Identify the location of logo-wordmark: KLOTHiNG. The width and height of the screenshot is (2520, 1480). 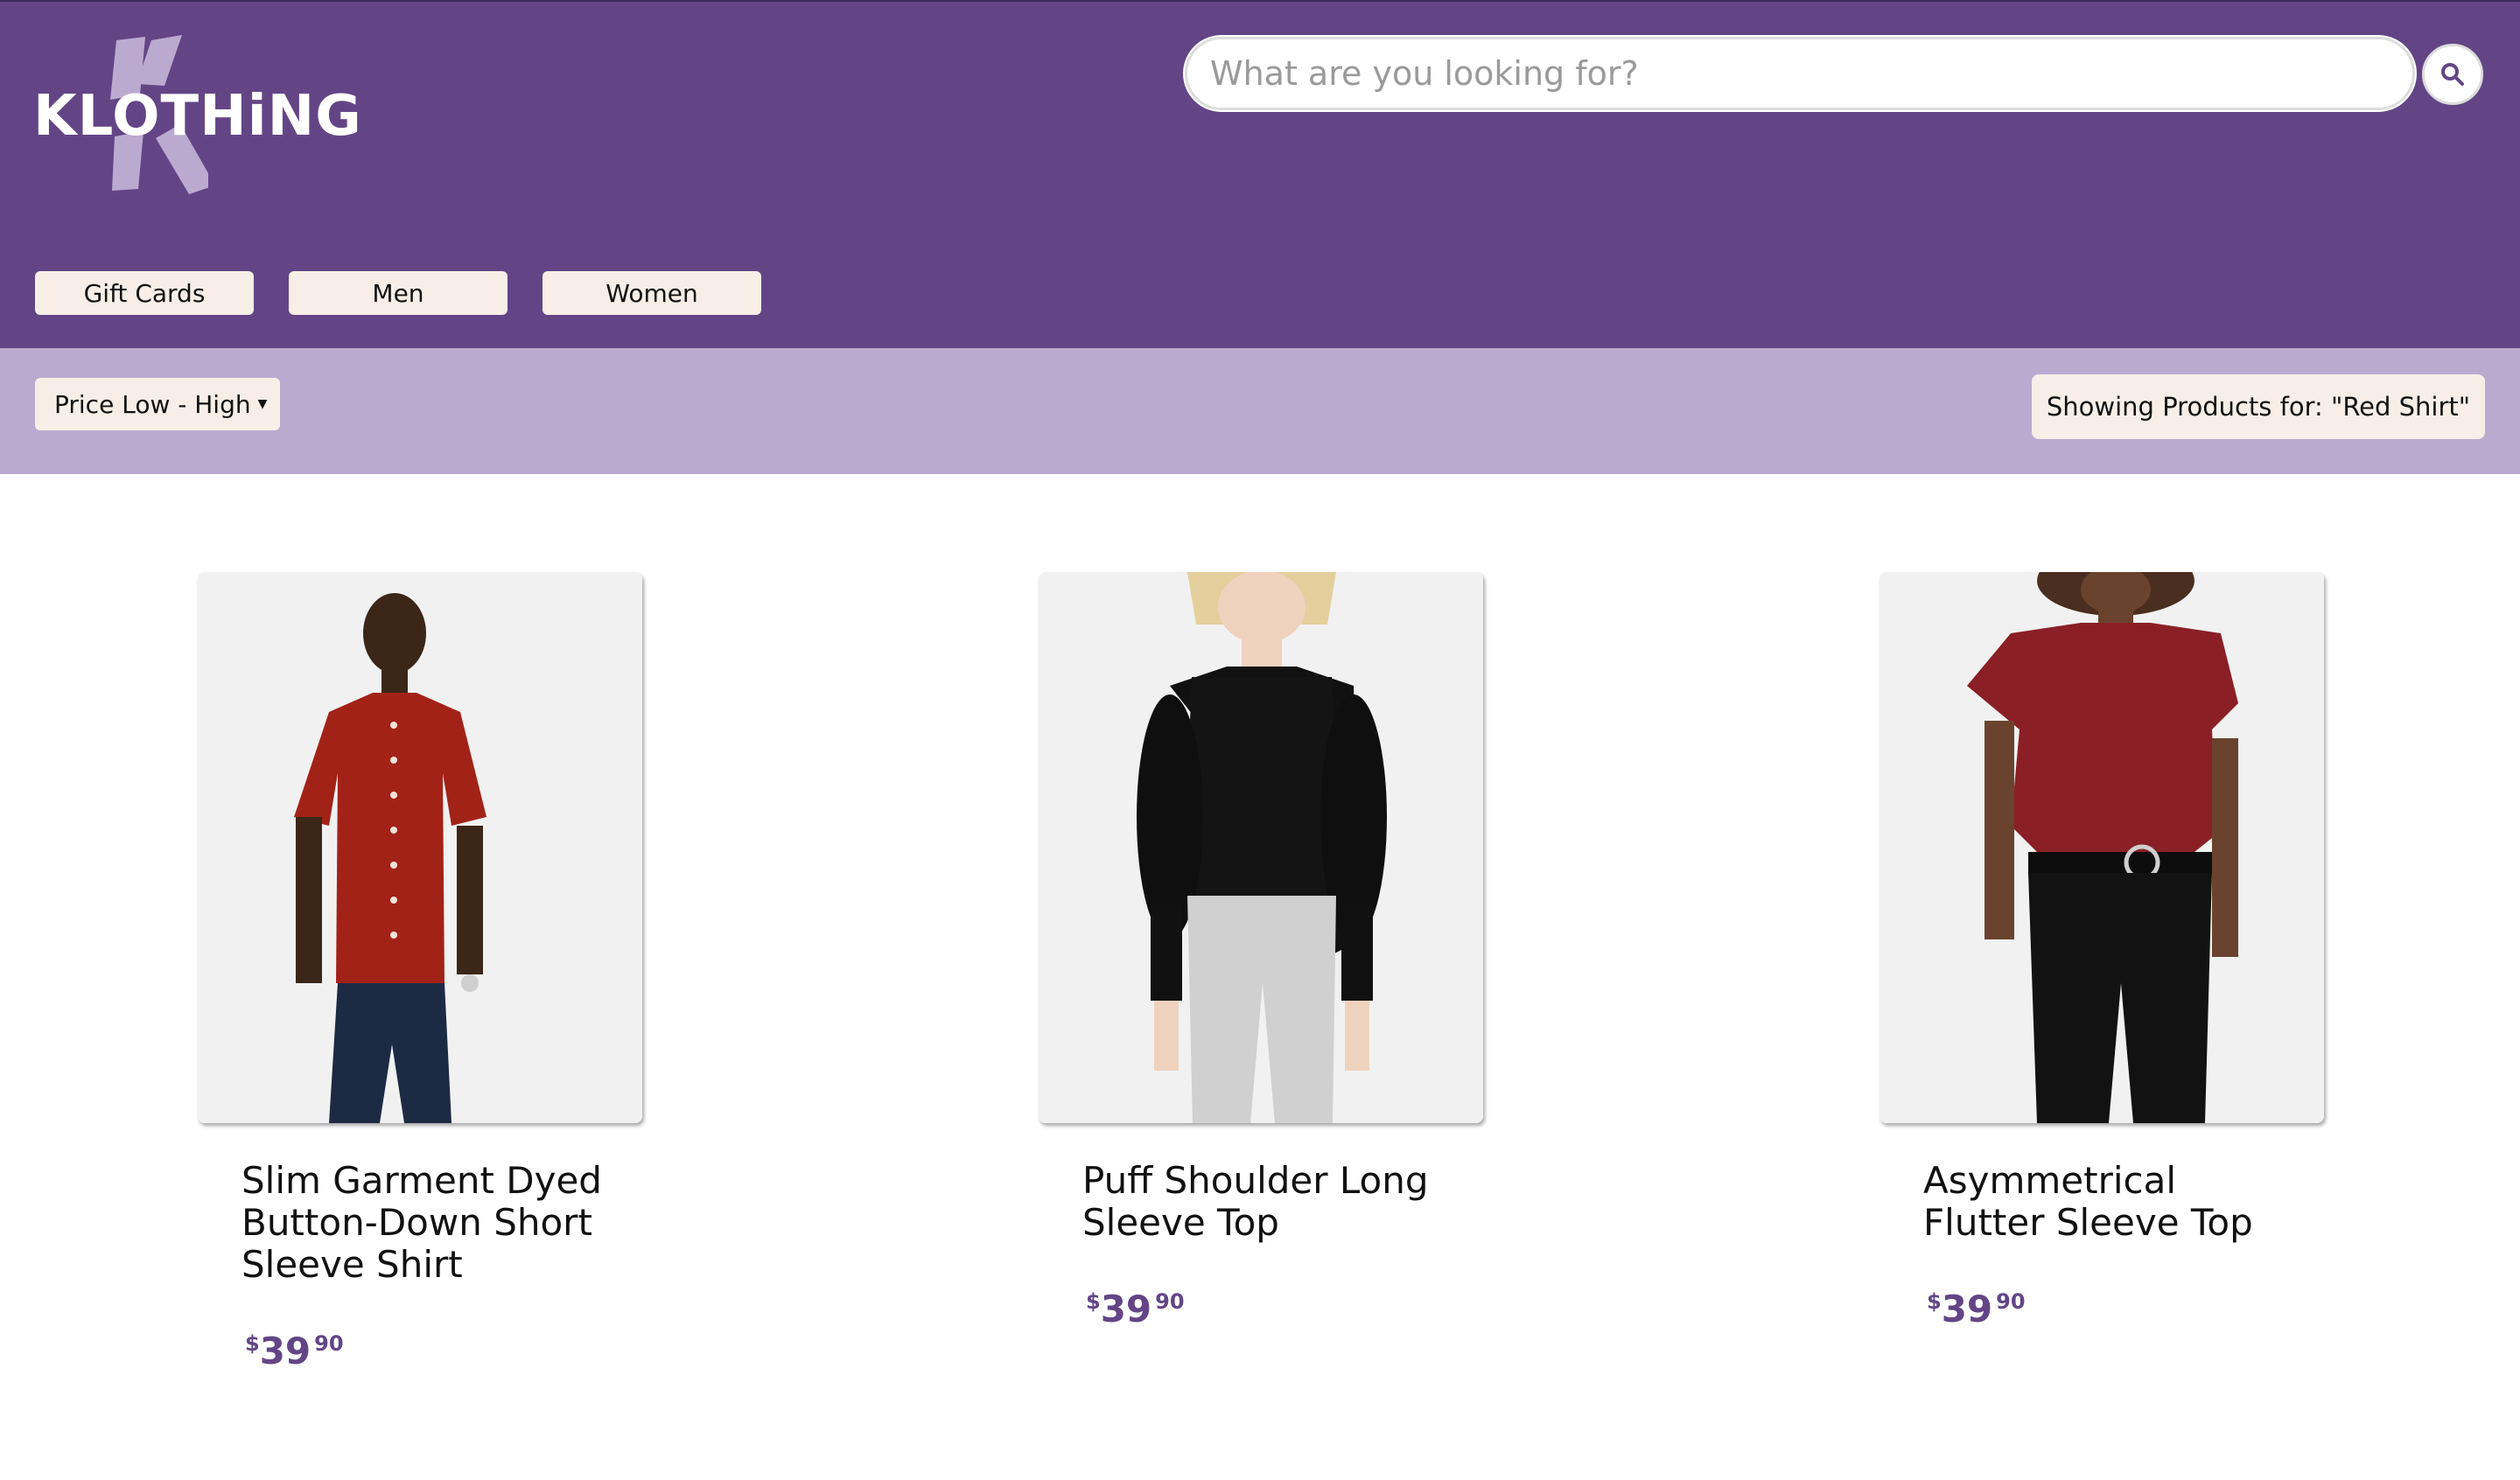
(197, 117).